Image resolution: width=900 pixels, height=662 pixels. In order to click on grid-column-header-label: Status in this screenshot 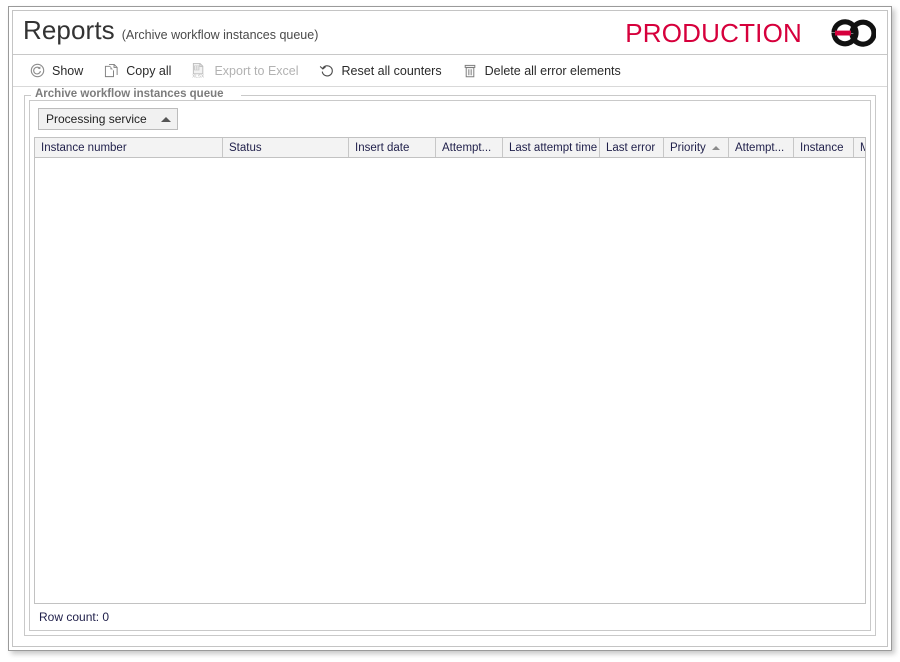, I will do `click(245, 147)`.